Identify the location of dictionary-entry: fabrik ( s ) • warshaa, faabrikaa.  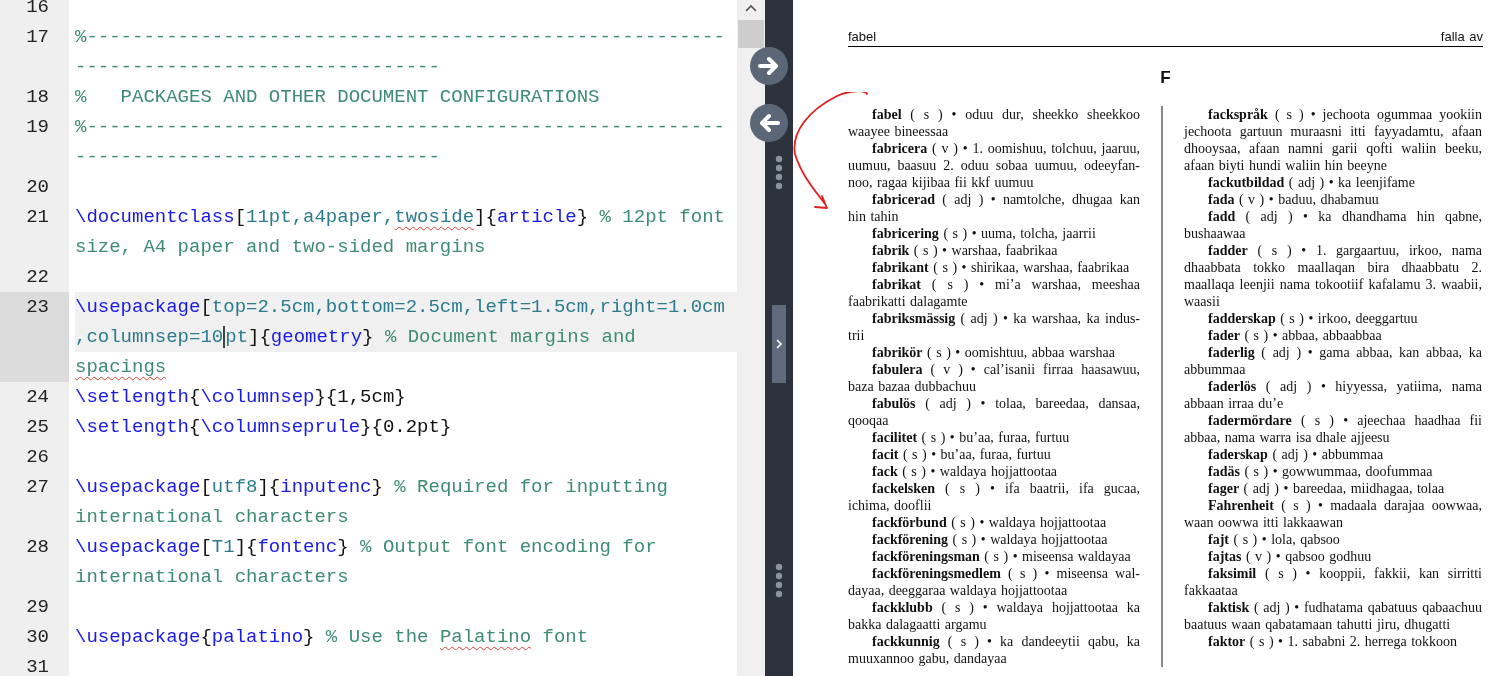
(965, 250).